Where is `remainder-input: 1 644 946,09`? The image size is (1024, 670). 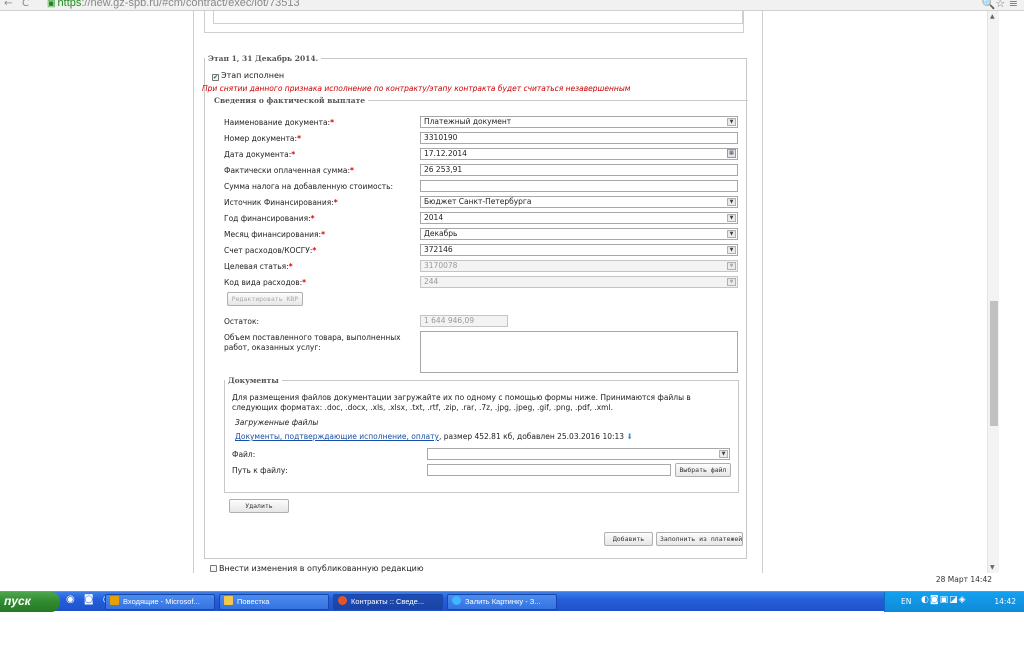 remainder-input: 1 644 946,09 is located at coordinates (464, 321).